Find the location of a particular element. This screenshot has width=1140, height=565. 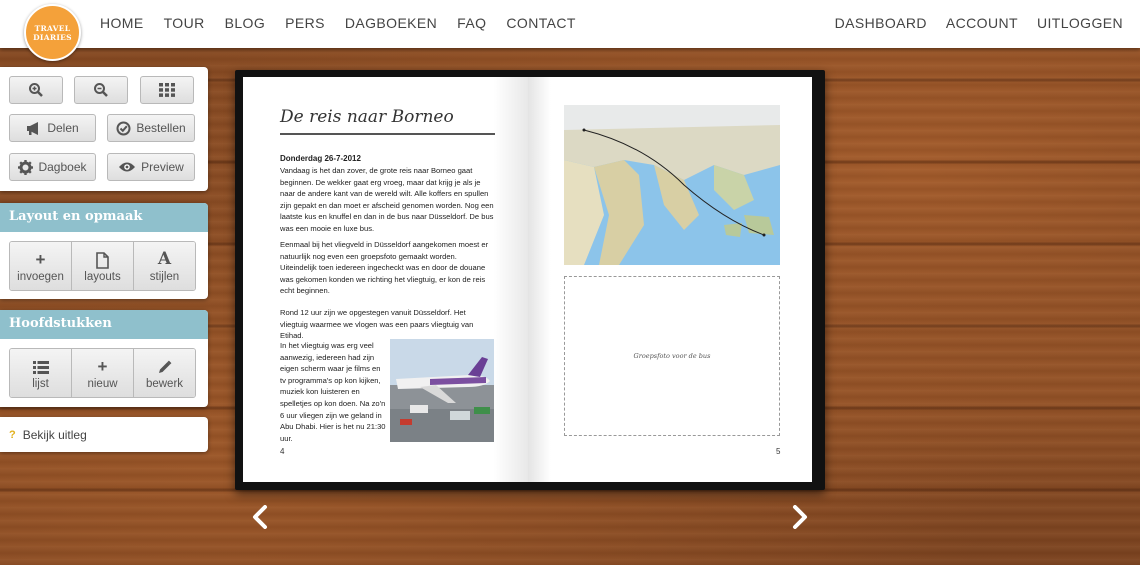

zoom-out-icon is located at coordinates (101, 90).